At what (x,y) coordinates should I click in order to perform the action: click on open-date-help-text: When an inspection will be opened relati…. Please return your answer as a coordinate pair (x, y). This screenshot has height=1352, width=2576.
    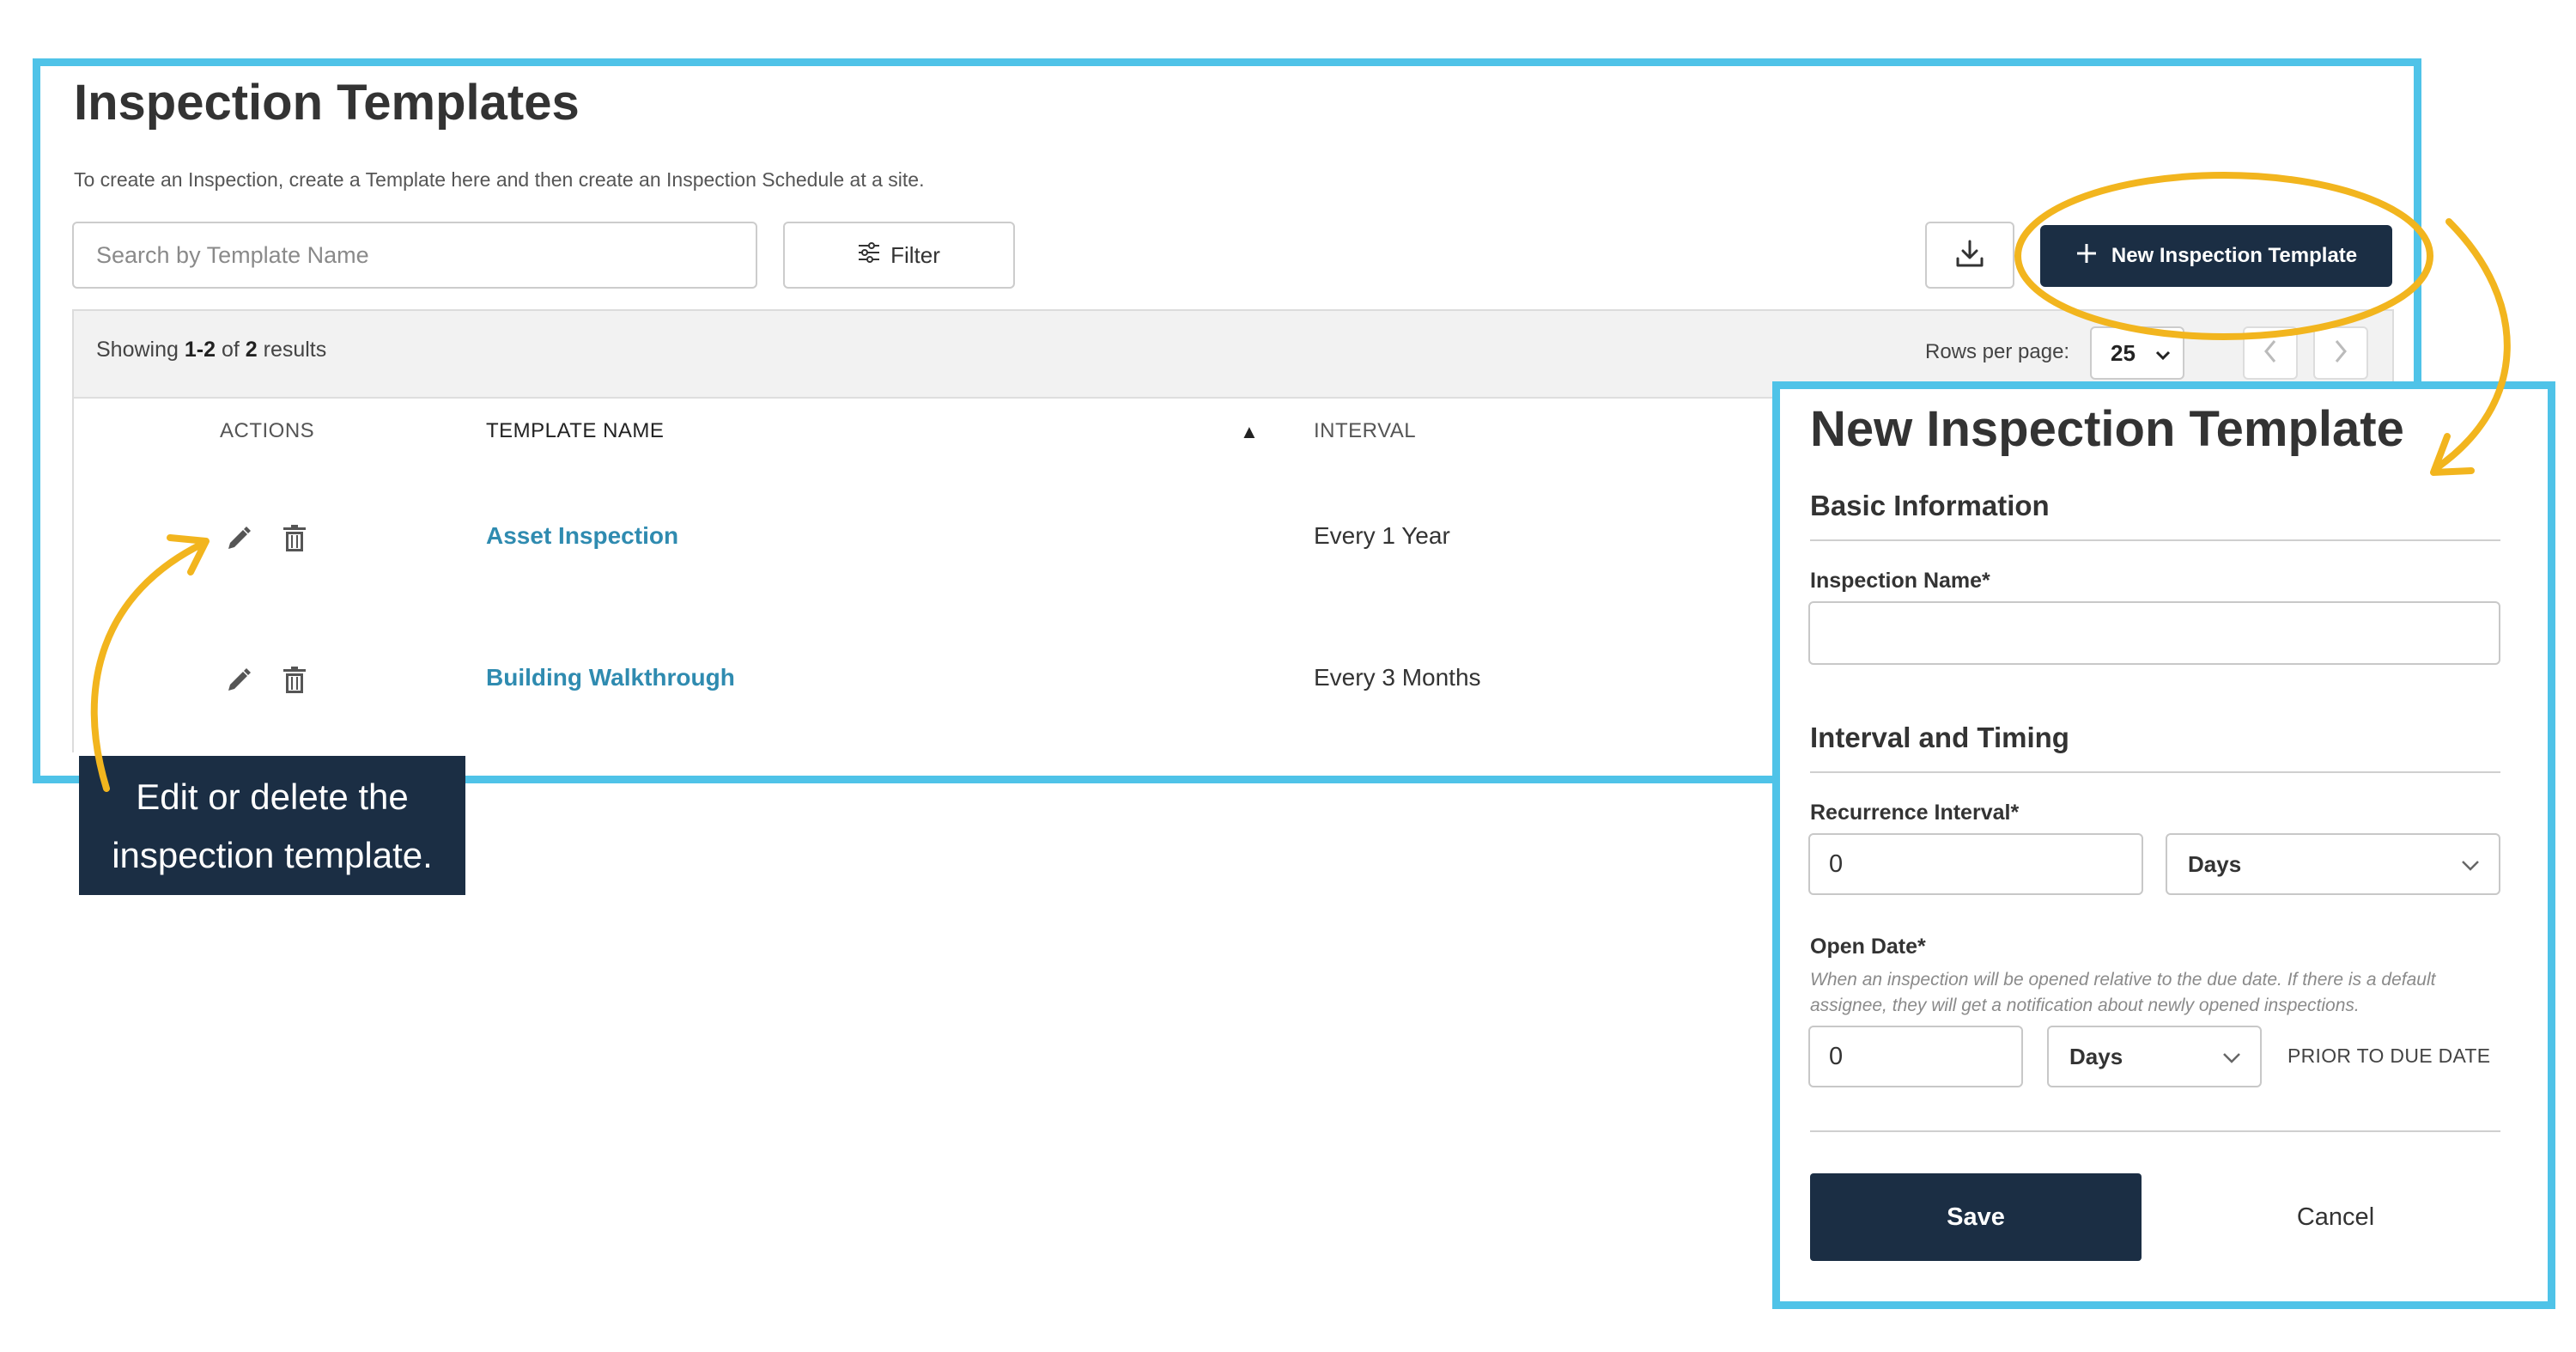
    Looking at the image, I should click on (2123, 992).